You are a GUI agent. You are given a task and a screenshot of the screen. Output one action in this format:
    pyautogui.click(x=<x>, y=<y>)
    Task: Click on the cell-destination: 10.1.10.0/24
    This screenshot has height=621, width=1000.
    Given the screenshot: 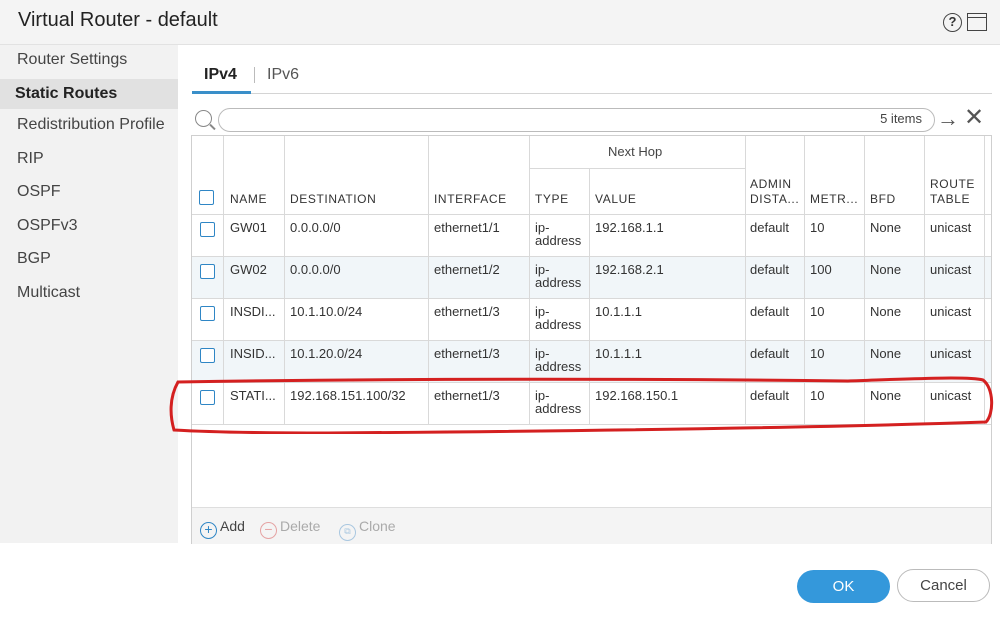 What is the action you would take?
    pyautogui.click(x=326, y=311)
    